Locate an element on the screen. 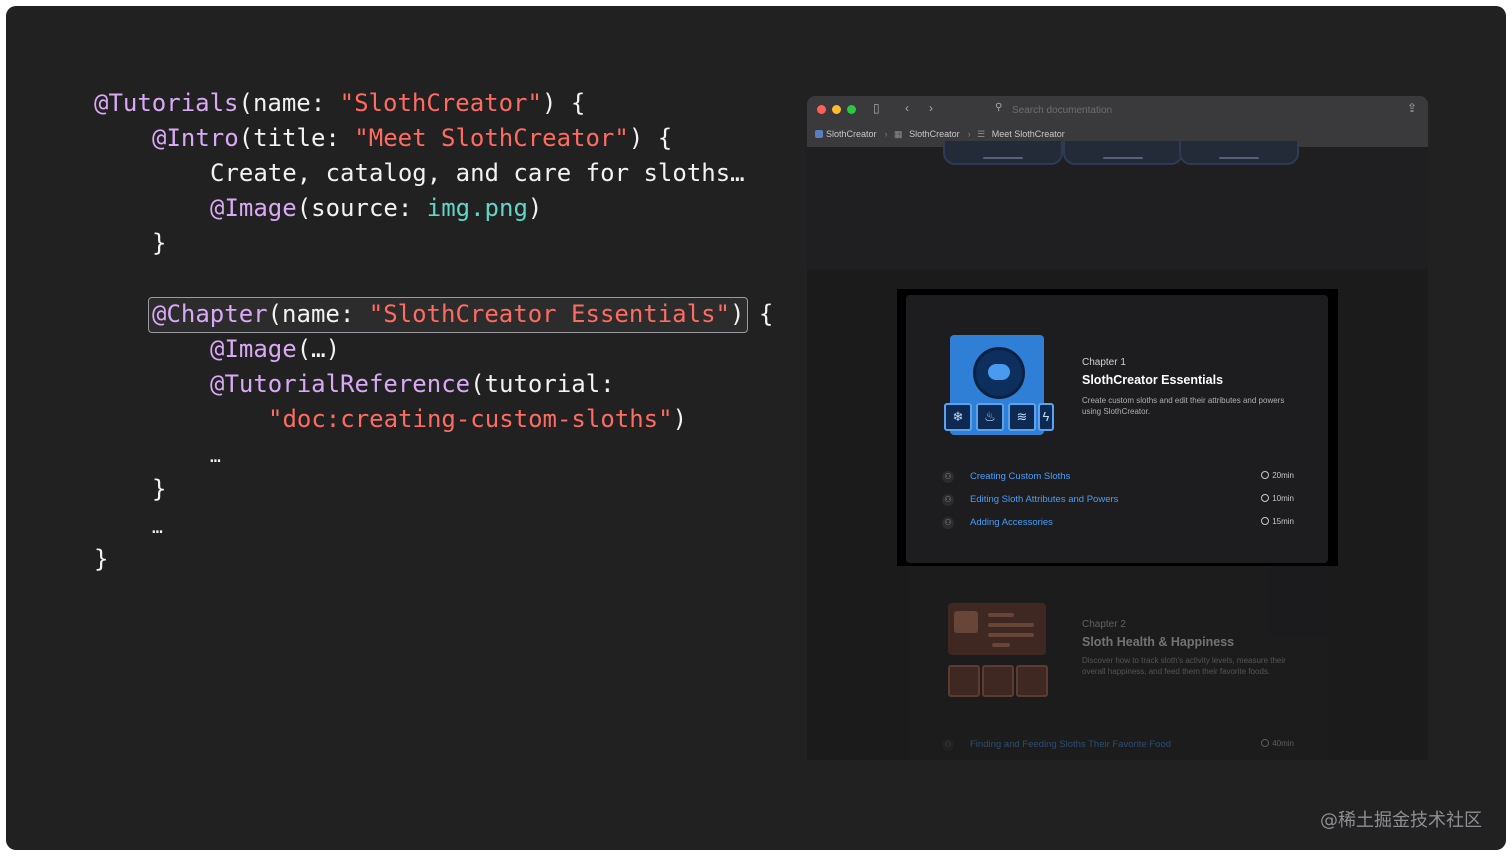 The height and width of the screenshot is (856, 1512). code-line-tutorials: @Tutorials(name: "SlothCreator") { is located at coordinates (340, 103).